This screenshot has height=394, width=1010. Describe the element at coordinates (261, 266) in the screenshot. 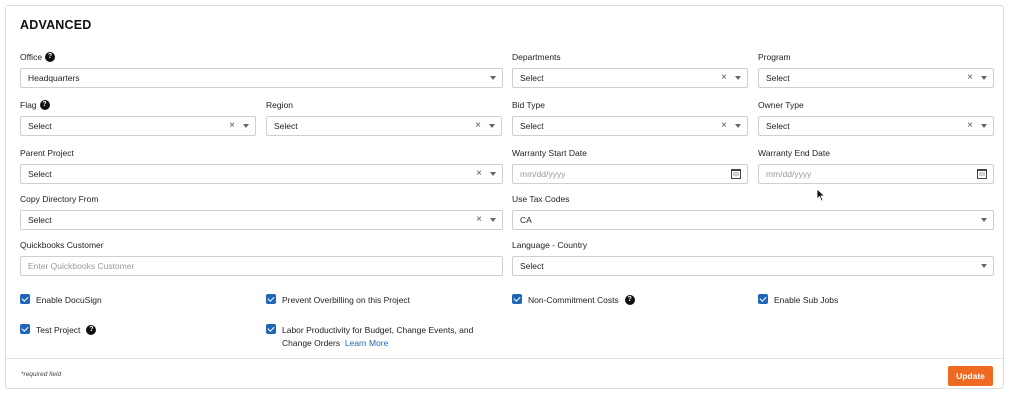

I see `quickbooks-customer-input: Enter Quickbooks Customer` at that location.